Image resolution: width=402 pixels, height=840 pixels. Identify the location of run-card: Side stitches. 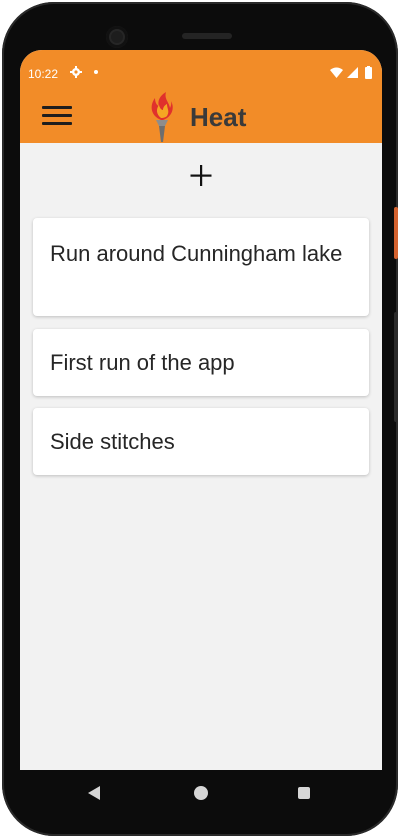
(201, 441).